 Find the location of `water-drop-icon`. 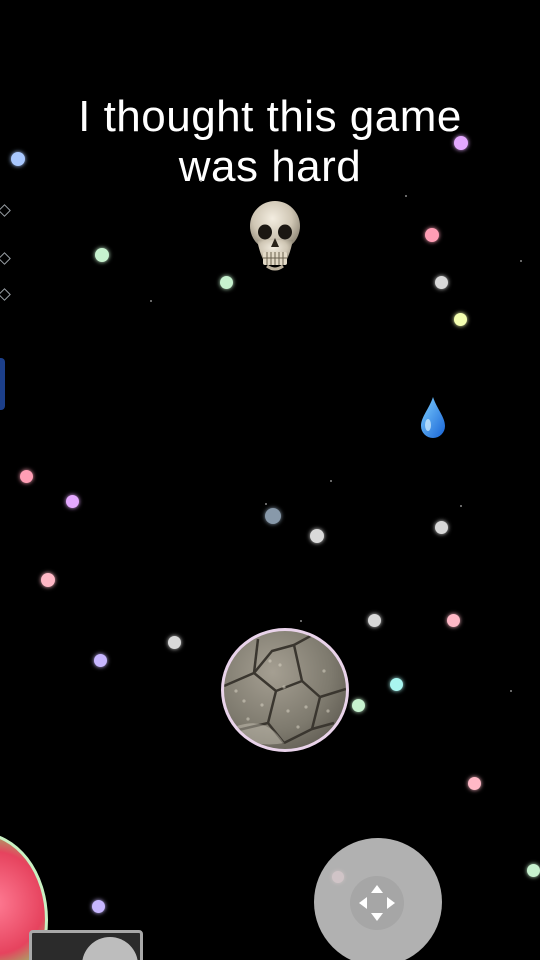

water-drop-icon is located at coordinates (433, 417).